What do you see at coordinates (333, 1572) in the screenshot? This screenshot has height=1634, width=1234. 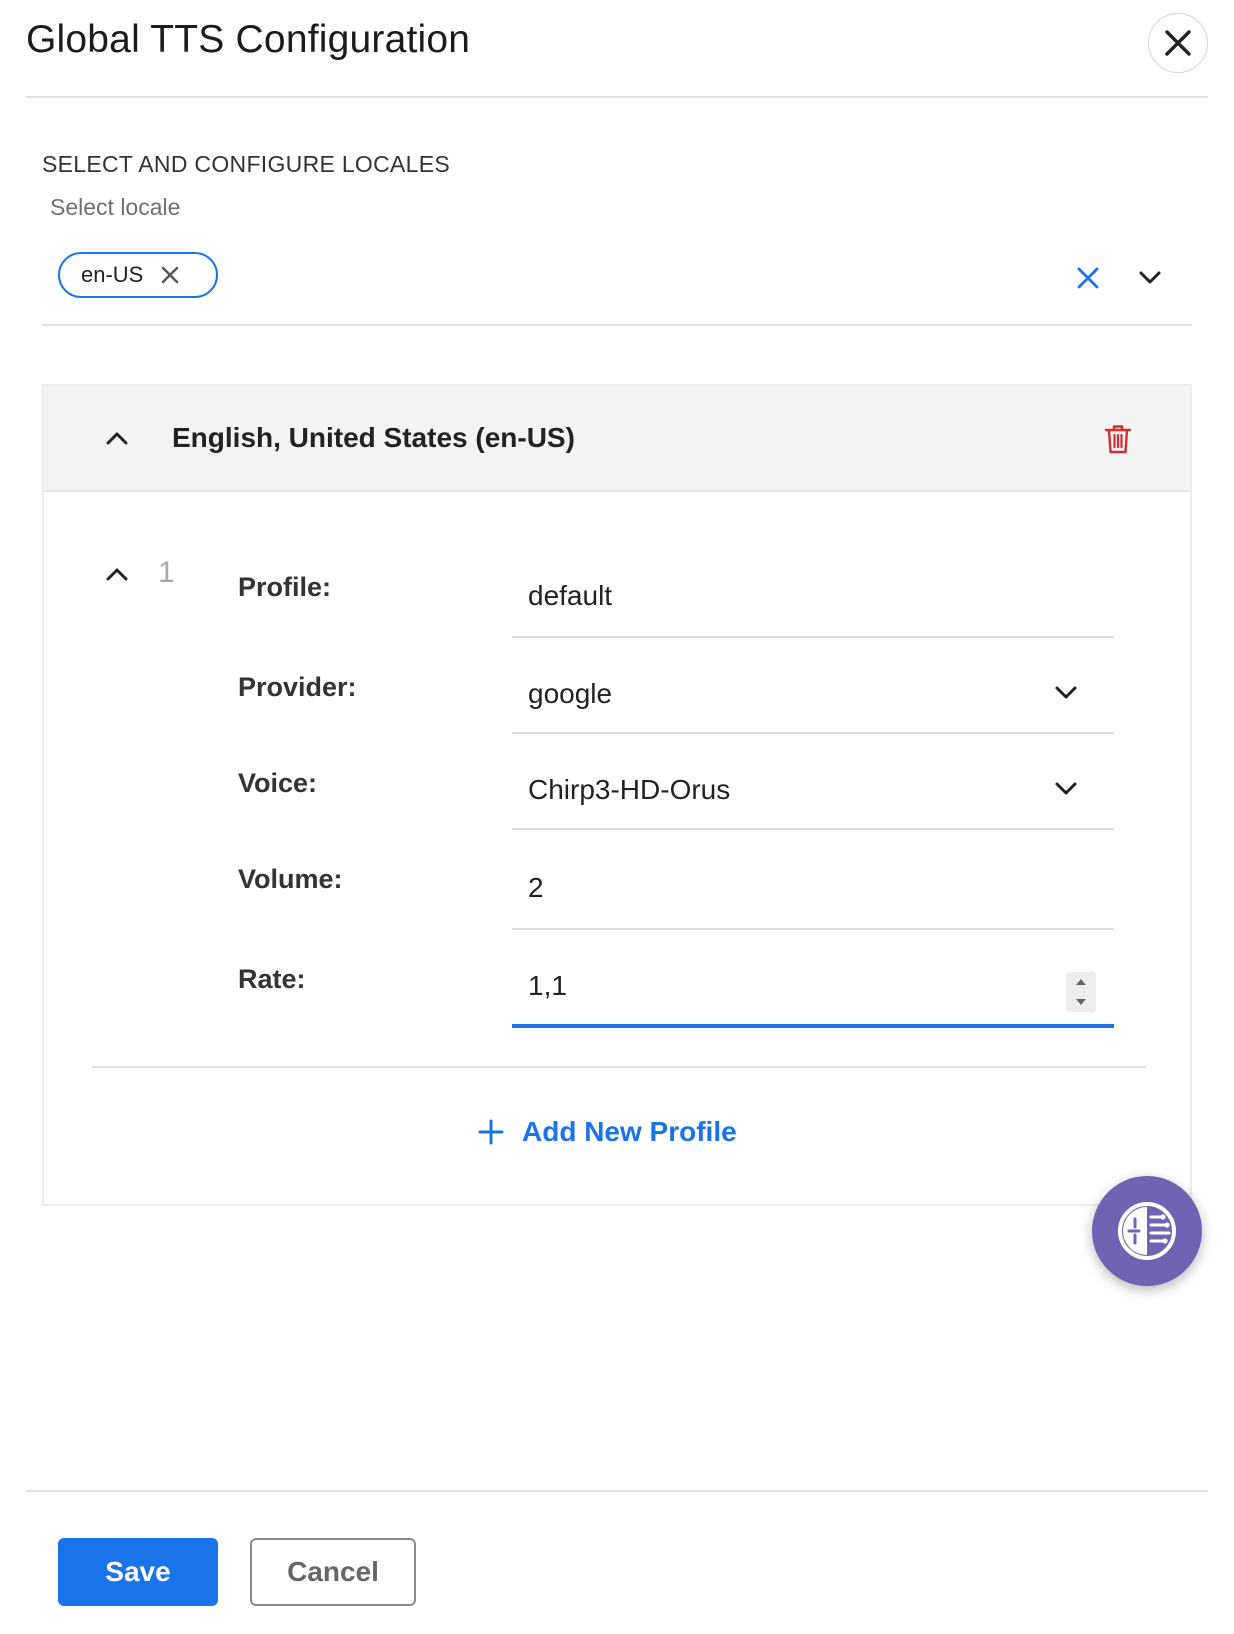 I see `cancel-button: Cancel` at bounding box center [333, 1572].